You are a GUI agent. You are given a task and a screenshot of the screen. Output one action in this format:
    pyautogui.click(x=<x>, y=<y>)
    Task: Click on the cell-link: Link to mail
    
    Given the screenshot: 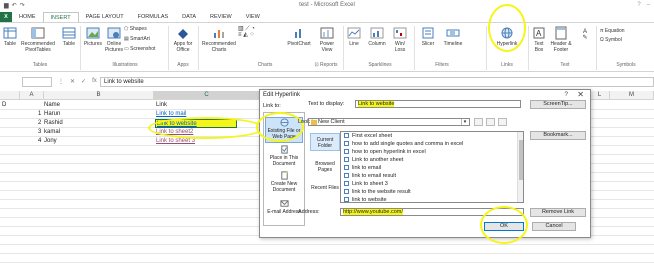 What is the action you would take?
    pyautogui.click(x=171, y=114)
    